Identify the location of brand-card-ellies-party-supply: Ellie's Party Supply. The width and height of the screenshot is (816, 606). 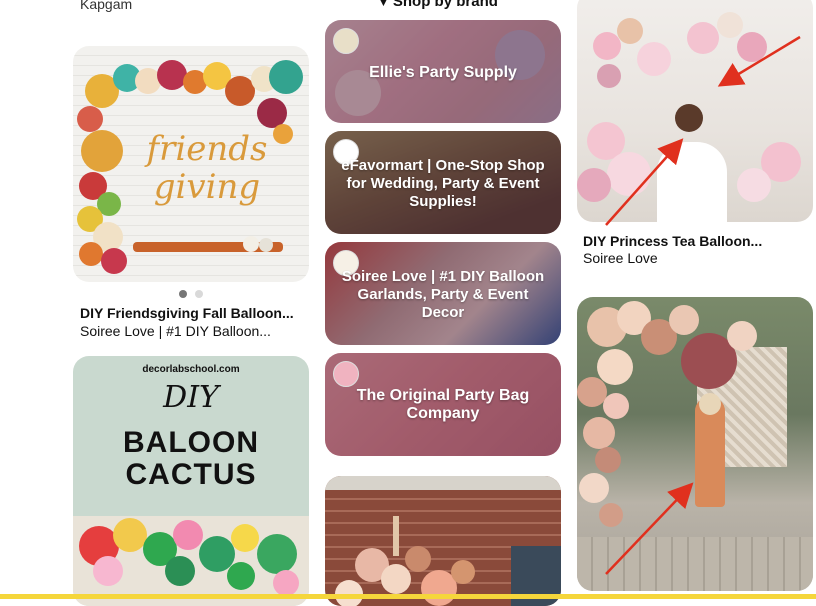
(443, 71).